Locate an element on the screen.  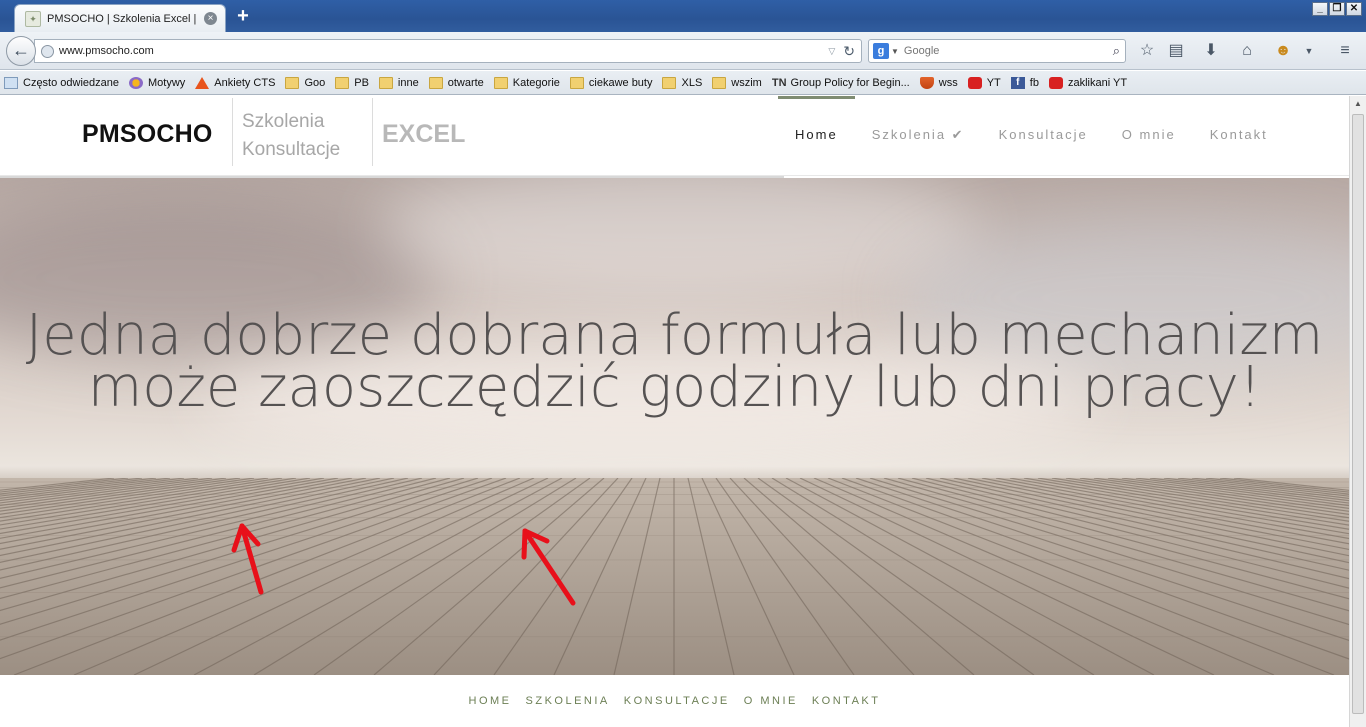
menu-icon: ≡ is located at coordinates (1345, 51).